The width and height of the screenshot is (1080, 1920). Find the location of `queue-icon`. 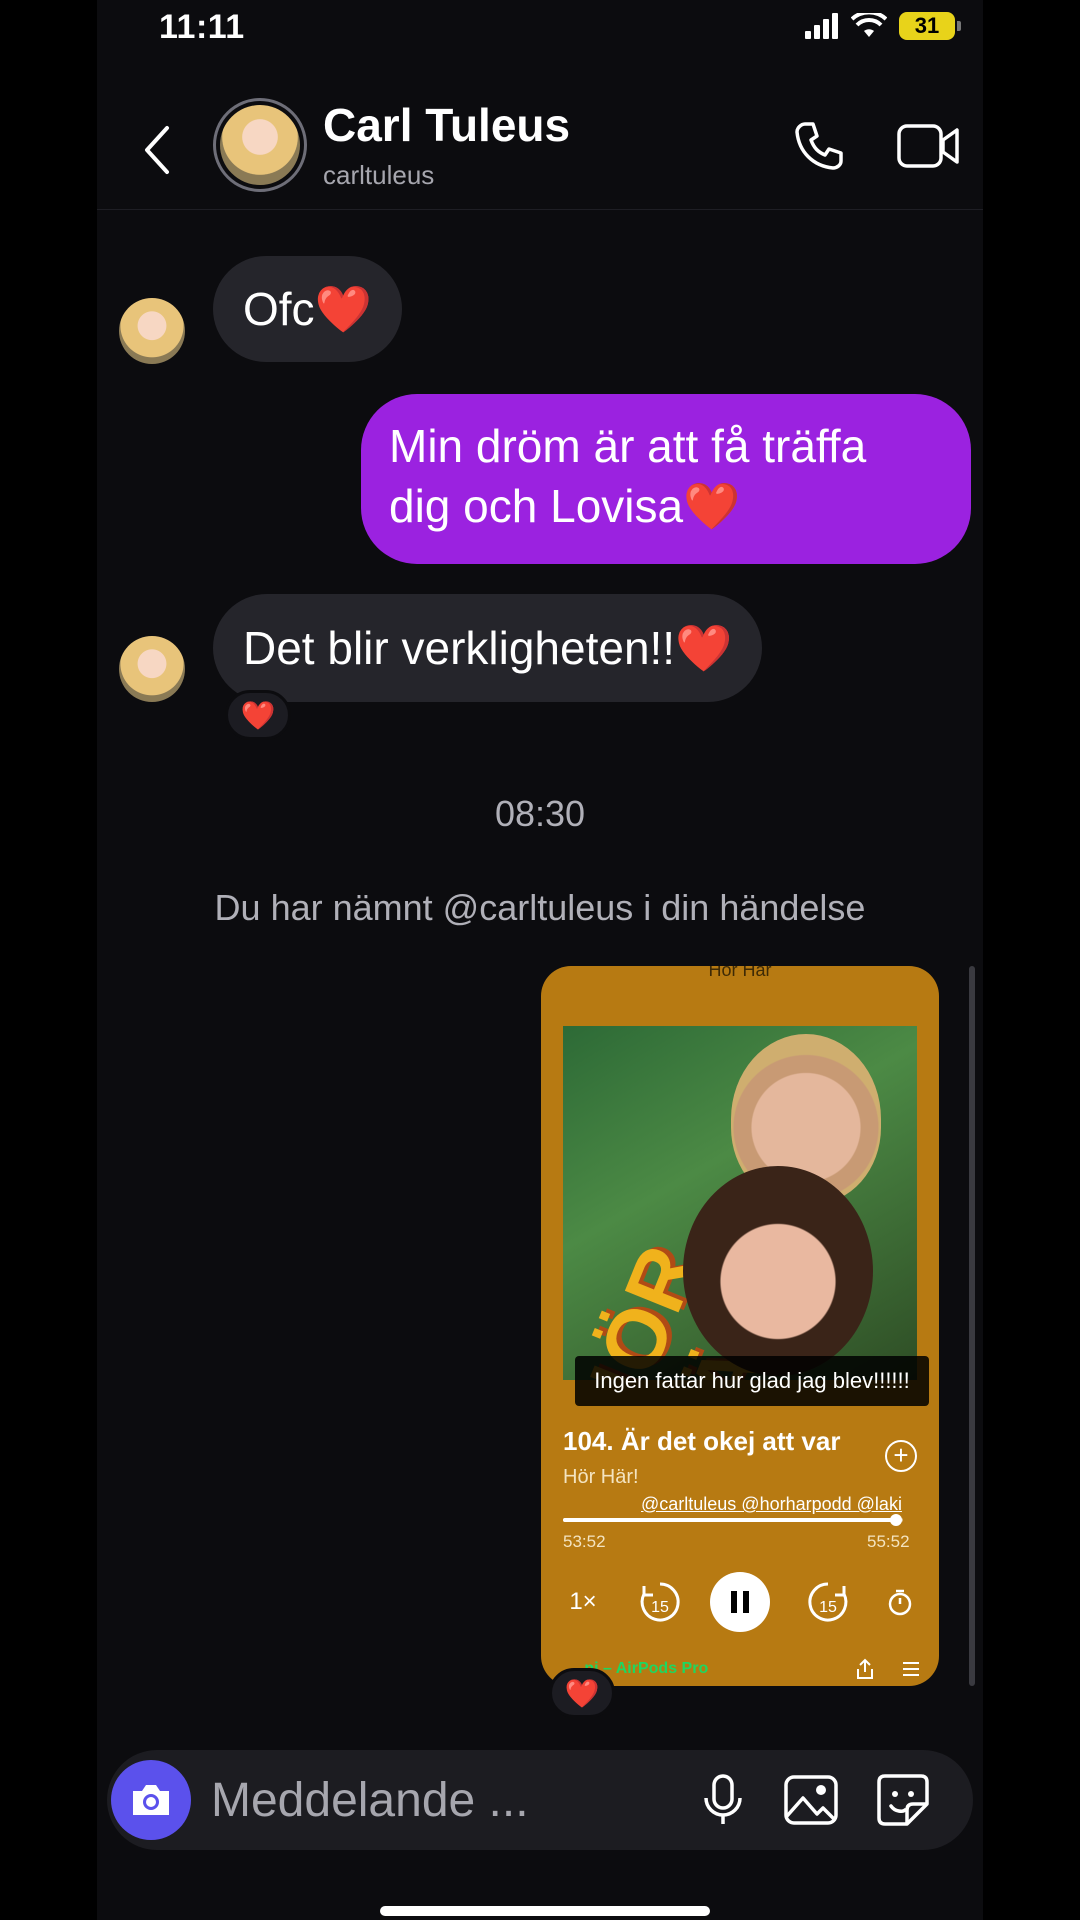

queue-icon is located at coordinates (911, 1669).